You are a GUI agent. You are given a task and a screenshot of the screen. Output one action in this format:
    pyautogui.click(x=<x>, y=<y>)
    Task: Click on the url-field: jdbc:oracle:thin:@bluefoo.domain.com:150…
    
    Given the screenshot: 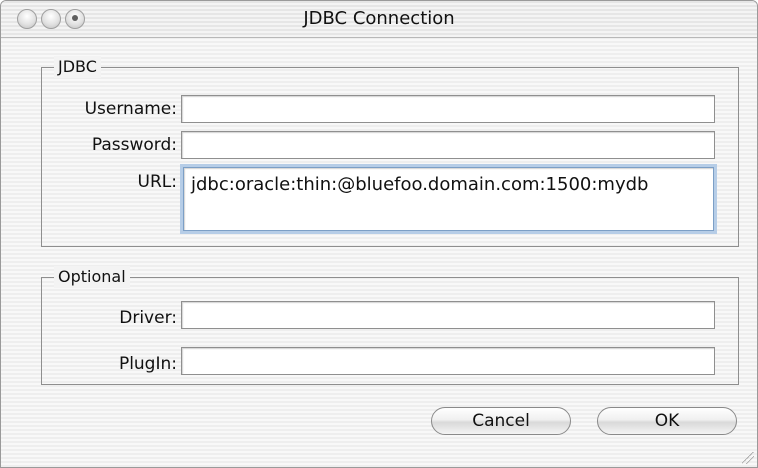 What is the action you would take?
    pyautogui.click(x=448, y=199)
    